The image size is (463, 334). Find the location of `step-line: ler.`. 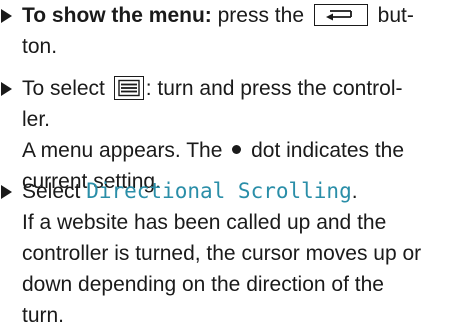

step-line: ler. is located at coordinates (36, 119).